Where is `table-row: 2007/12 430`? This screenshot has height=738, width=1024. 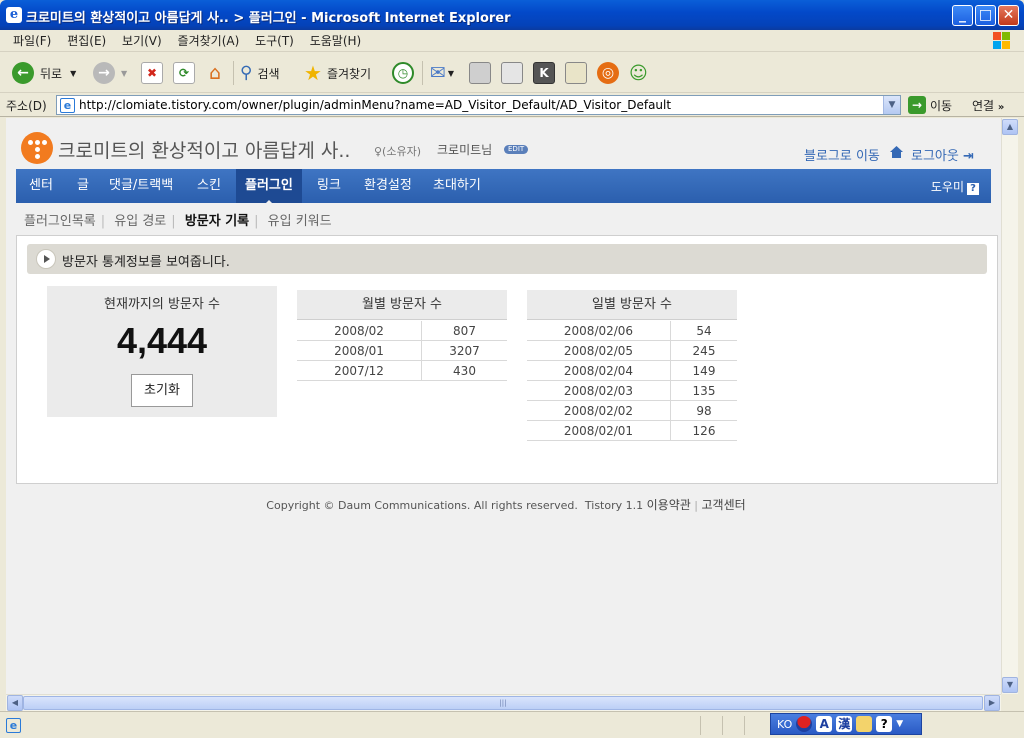
table-row: 2007/12 430 is located at coordinates (402, 371).